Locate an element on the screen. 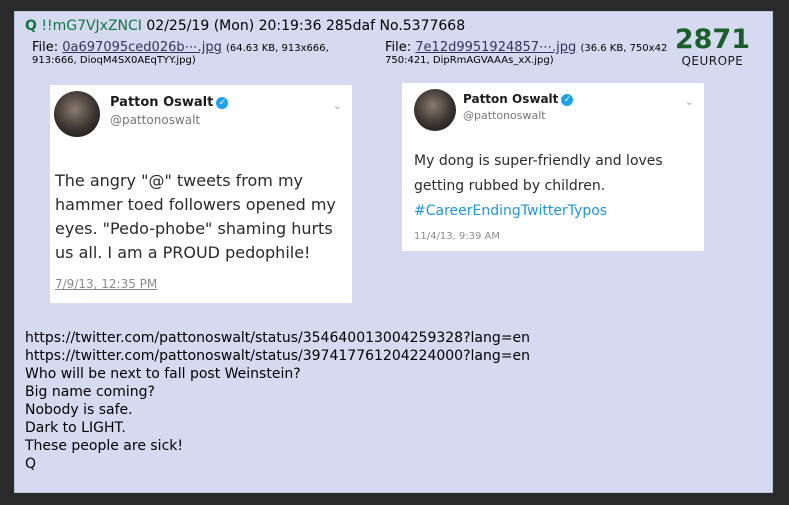 The height and width of the screenshot is (505, 789). file-meta: (64.63 KB, 913x666, is located at coordinates (277, 48).